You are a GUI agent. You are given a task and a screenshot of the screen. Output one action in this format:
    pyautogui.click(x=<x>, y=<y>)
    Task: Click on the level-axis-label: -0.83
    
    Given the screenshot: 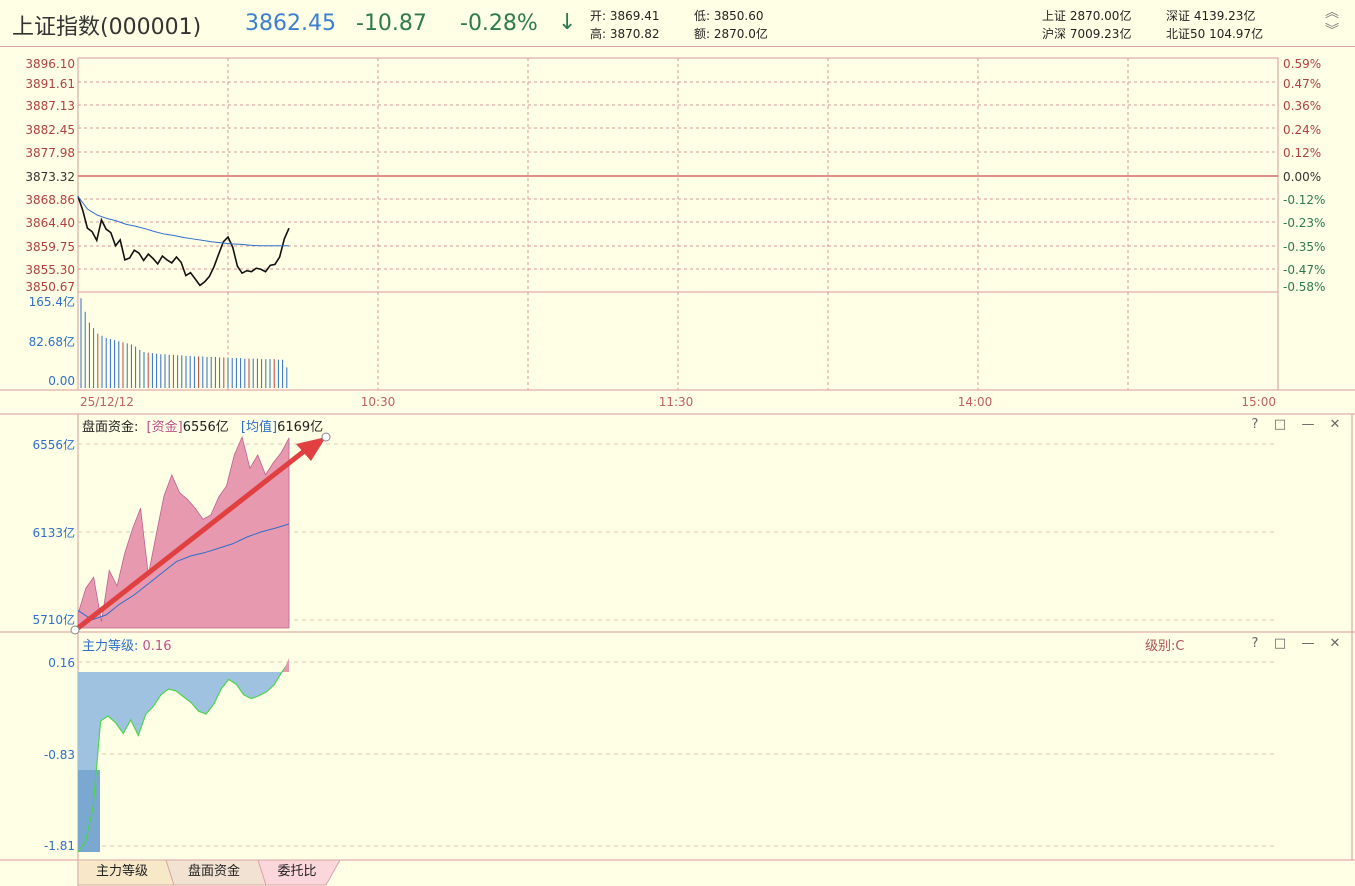 What is the action you would take?
    pyautogui.click(x=59, y=755)
    